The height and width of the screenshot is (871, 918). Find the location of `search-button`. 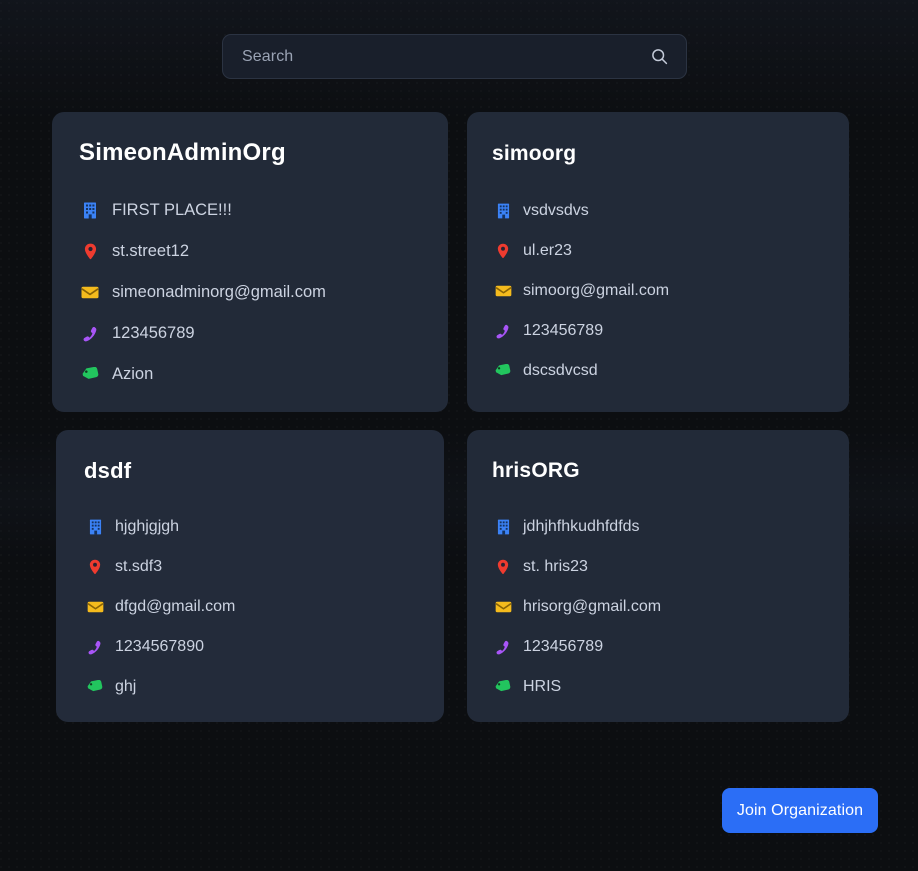

search-button is located at coordinates (659, 57).